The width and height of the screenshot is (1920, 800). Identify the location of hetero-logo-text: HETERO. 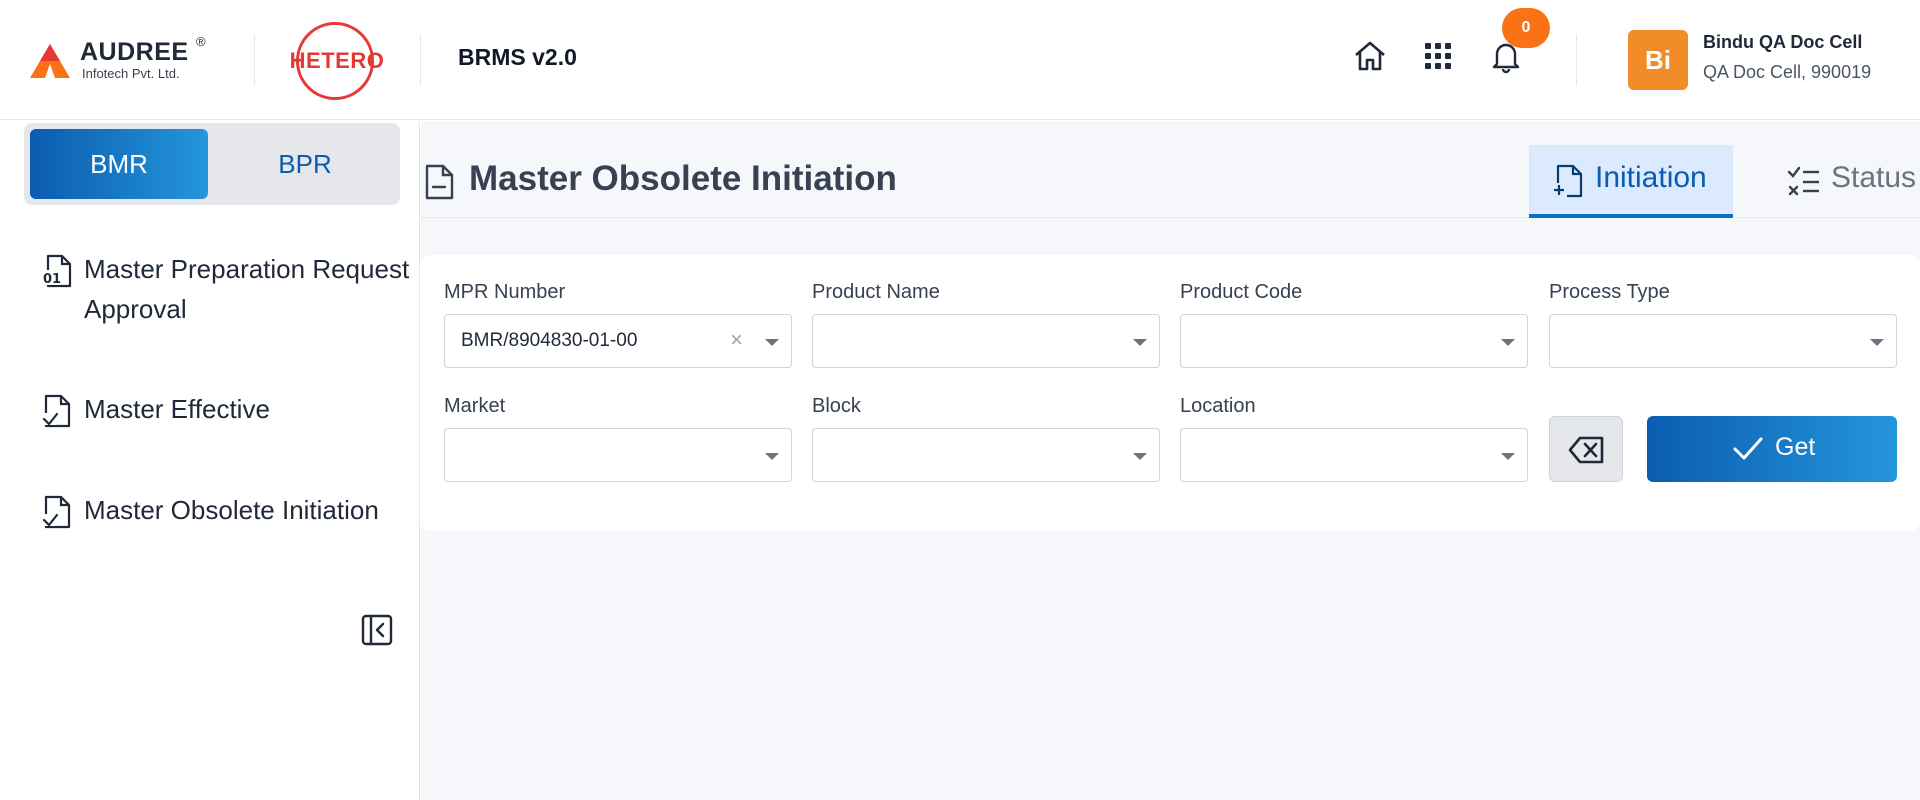
(337, 60).